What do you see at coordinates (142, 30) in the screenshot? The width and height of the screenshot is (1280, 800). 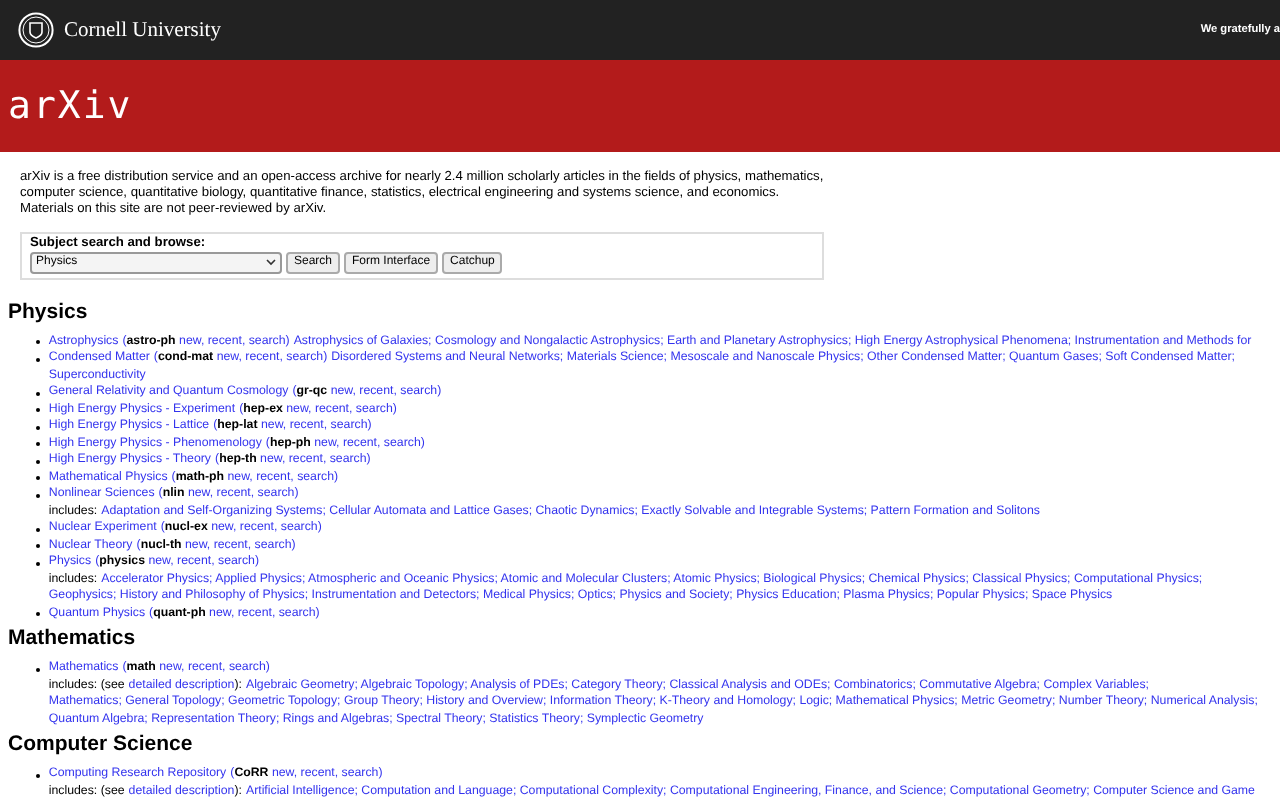 I see `university-name: Cornell University` at bounding box center [142, 30].